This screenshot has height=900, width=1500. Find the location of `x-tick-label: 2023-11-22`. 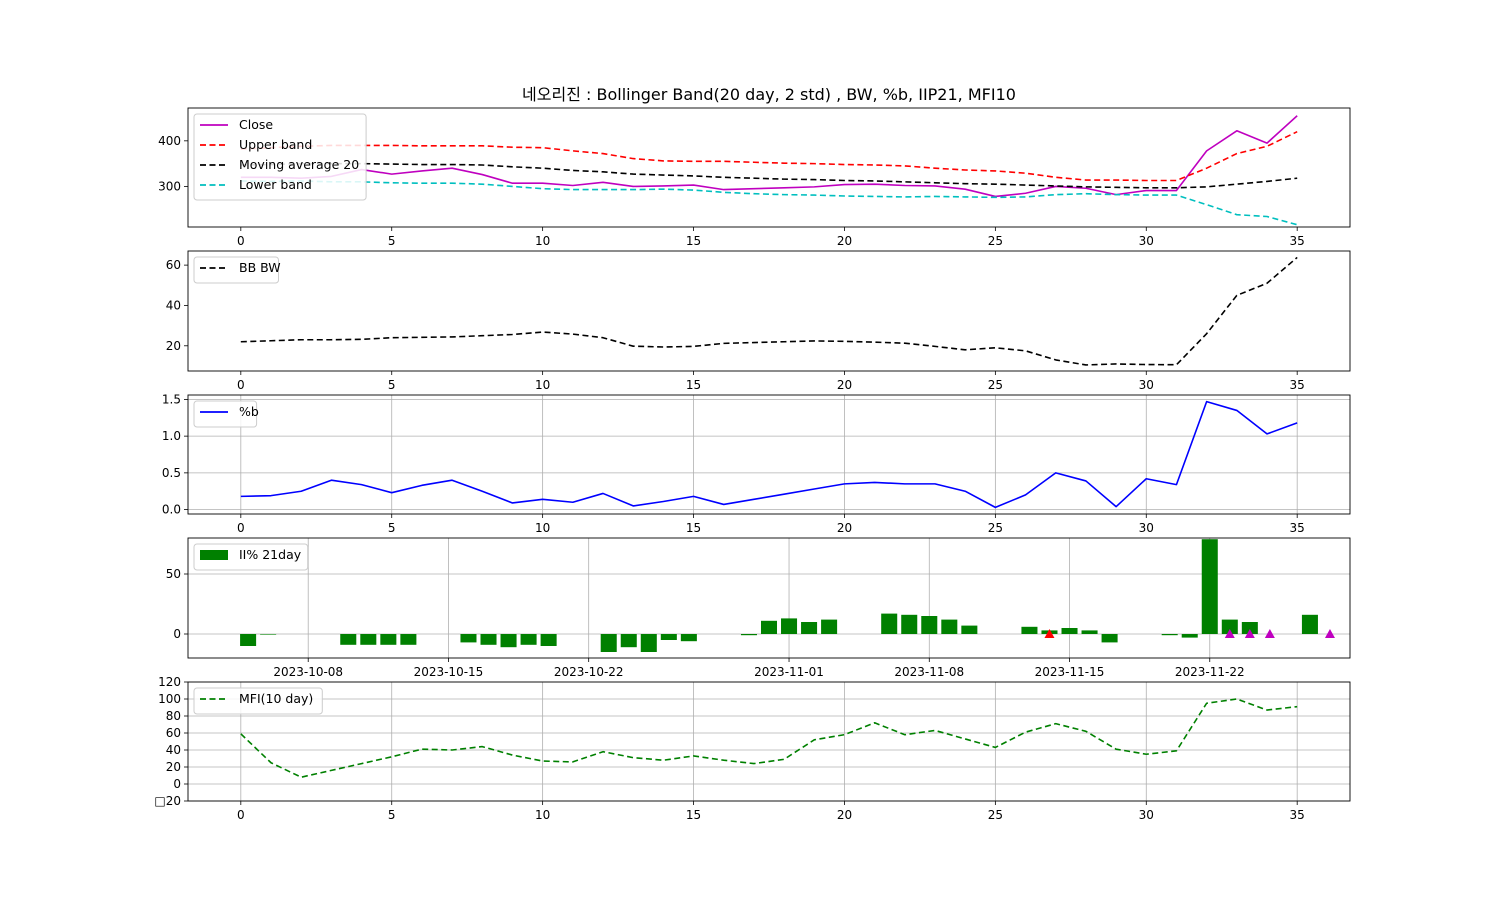

x-tick-label: 2023-11-22 is located at coordinates (1210, 672).